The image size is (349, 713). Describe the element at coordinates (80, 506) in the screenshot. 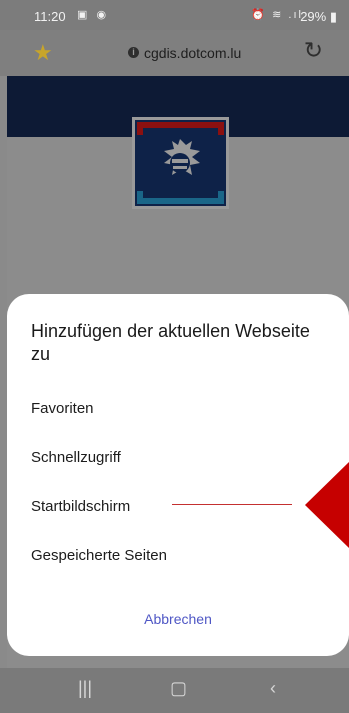

I see `option-home-screen: Startbildschirm` at that location.